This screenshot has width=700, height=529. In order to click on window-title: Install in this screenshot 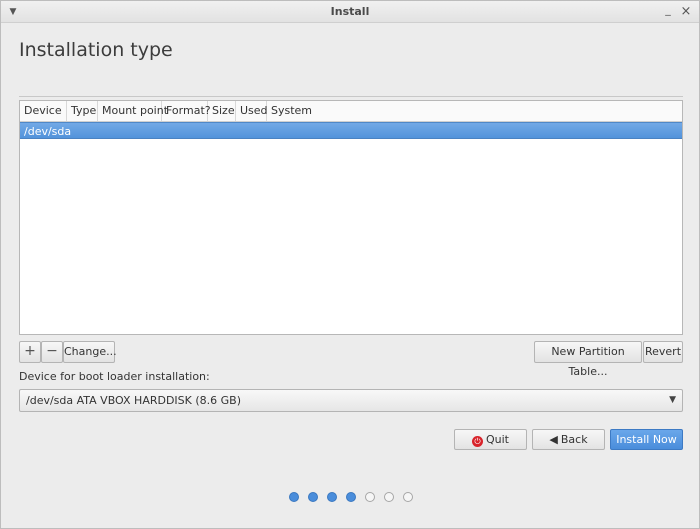, I will do `click(350, 11)`.